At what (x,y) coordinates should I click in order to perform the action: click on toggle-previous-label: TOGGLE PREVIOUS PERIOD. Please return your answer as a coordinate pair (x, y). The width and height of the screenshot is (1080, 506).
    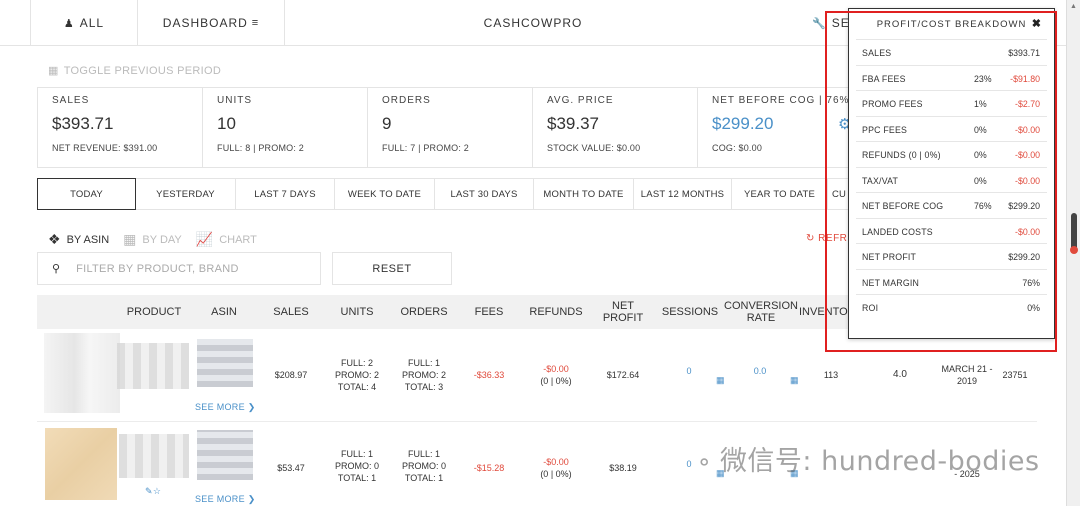
    Looking at the image, I should click on (142, 71).